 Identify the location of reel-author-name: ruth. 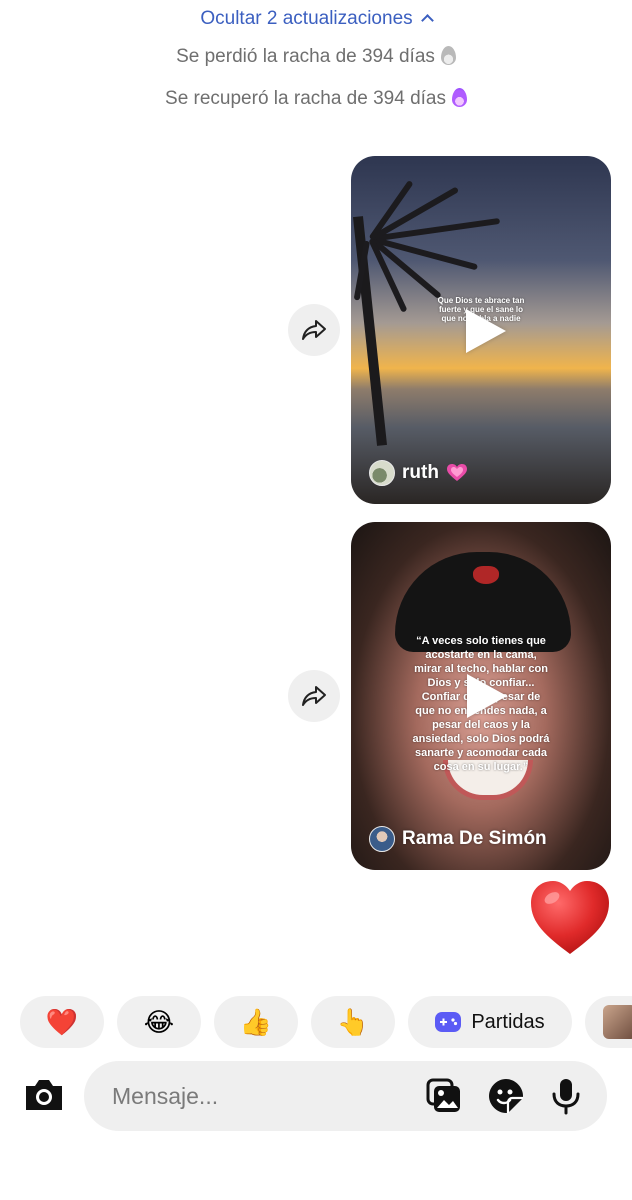
(420, 472).